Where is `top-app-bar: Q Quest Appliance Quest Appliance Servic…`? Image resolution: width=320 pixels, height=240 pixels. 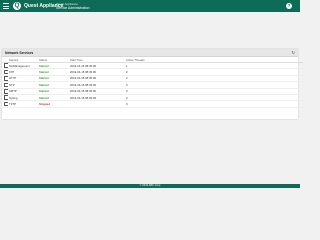 top-app-bar: Q Quest Appliance Quest Appliance Servic… is located at coordinates (150, 6).